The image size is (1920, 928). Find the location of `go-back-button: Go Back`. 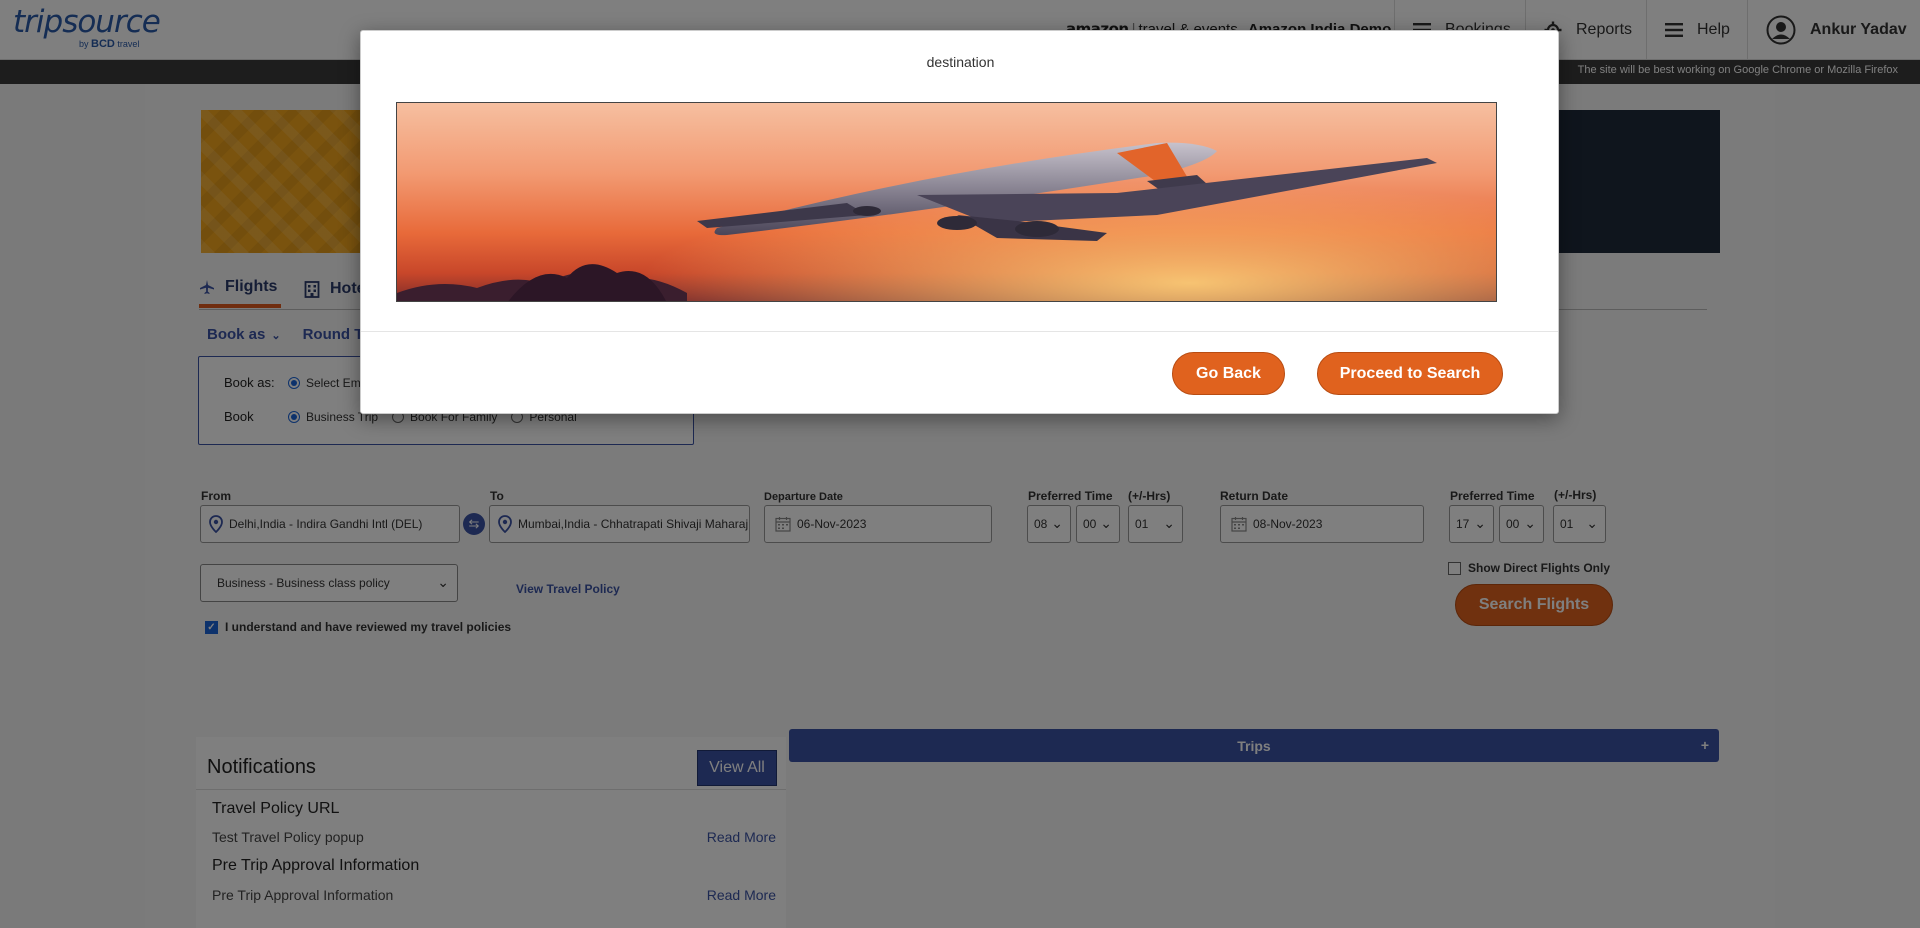

go-back-button: Go Back is located at coordinates (1228, 373).